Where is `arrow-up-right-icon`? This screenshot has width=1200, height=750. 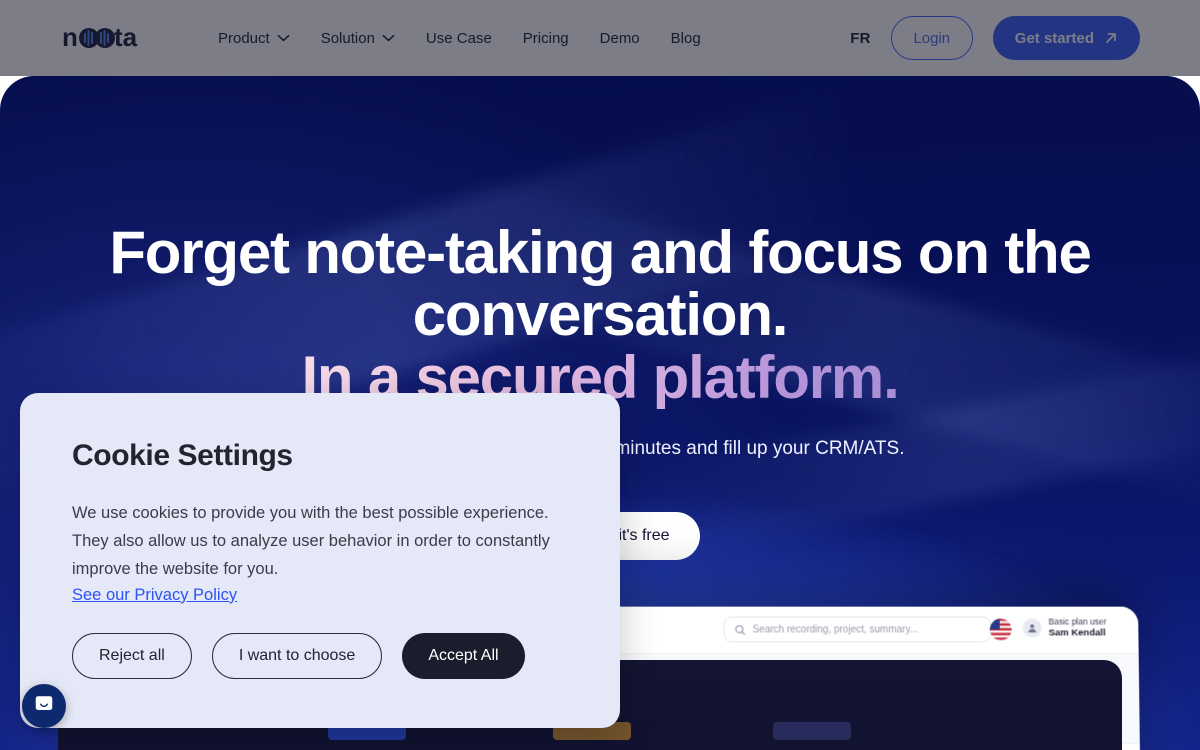 arrow-up-right-icon is located at coordinates (1111, 38).